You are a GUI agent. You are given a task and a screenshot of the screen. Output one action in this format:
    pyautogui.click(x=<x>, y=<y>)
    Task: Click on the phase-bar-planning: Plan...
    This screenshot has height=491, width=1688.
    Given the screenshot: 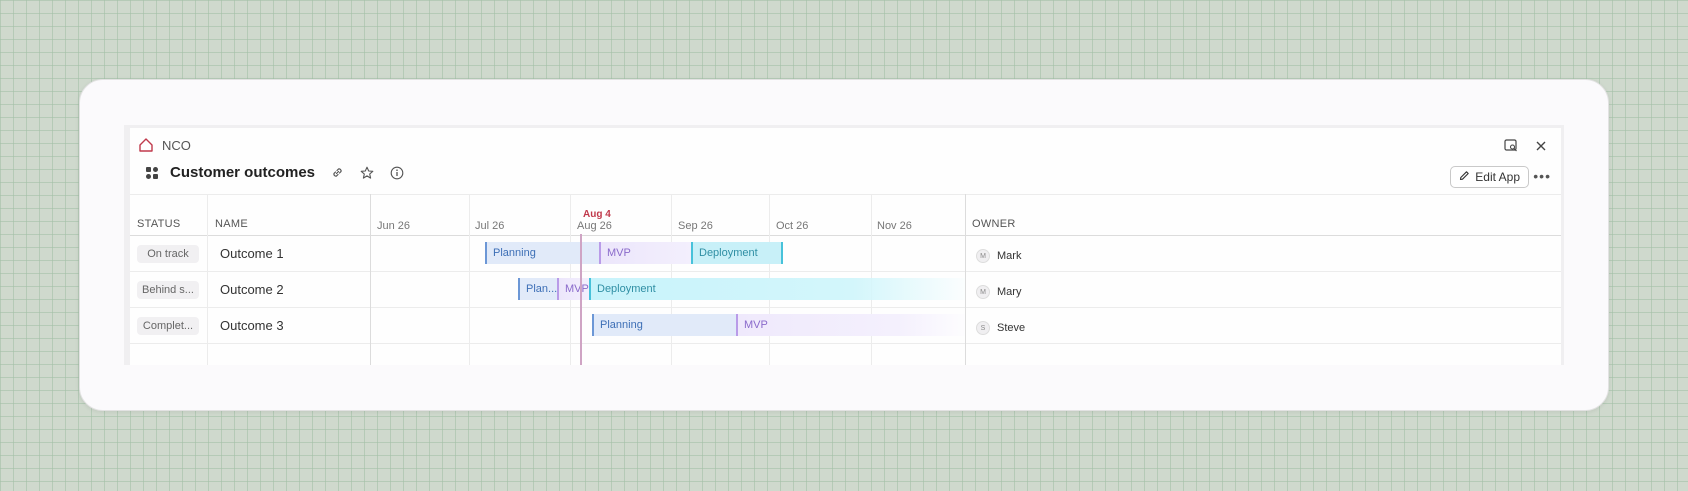 What is the action you would take?
    pyautogui.click(x=537, y=289)
    